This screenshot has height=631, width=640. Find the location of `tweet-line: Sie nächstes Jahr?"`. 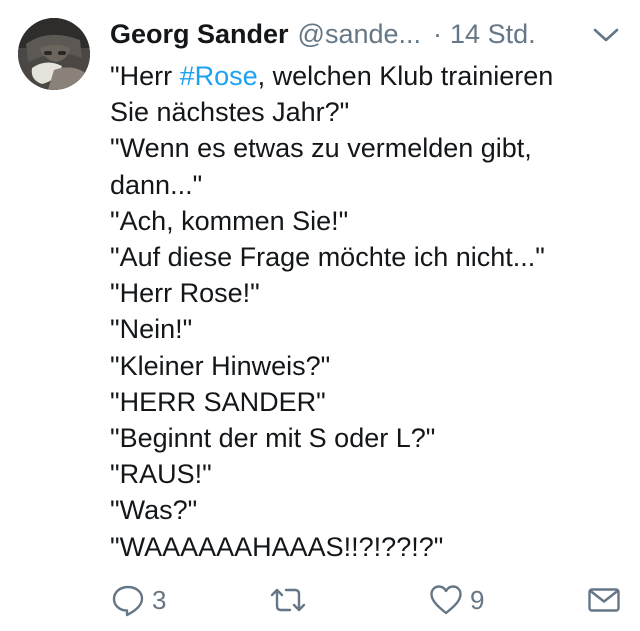

tweet-line: Sie nächstes Jahr?" is located at coordinates (230, 112).